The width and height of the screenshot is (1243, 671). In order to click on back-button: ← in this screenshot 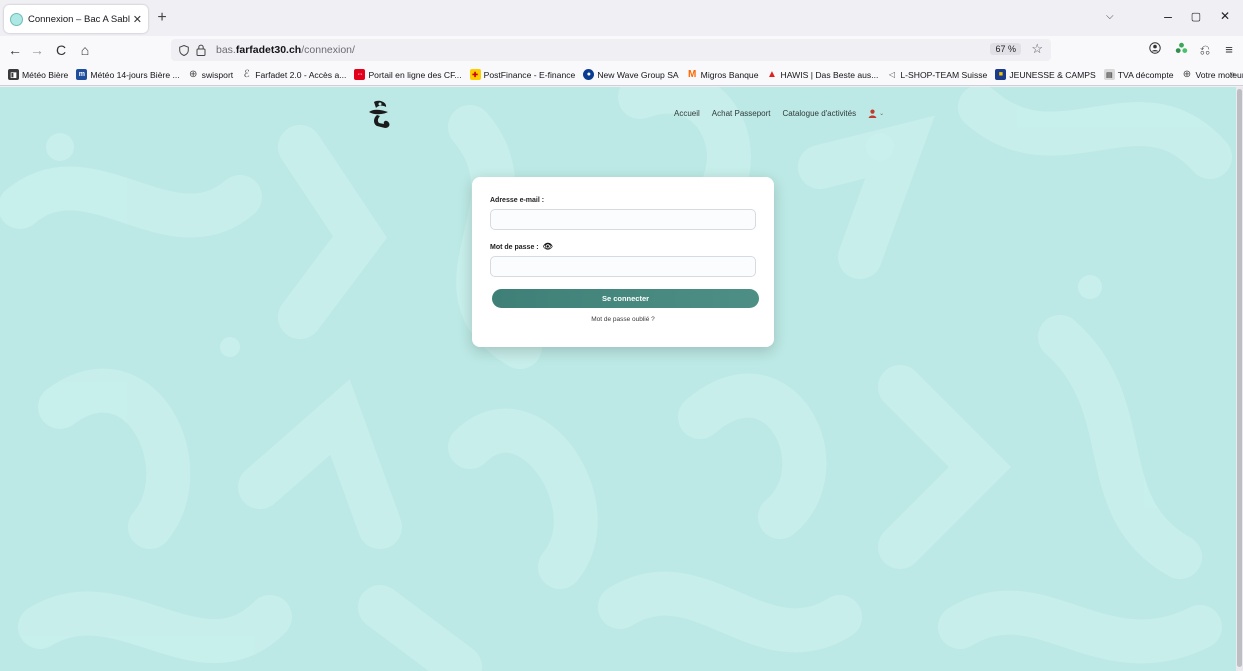, I will do `click(15, 50)`.